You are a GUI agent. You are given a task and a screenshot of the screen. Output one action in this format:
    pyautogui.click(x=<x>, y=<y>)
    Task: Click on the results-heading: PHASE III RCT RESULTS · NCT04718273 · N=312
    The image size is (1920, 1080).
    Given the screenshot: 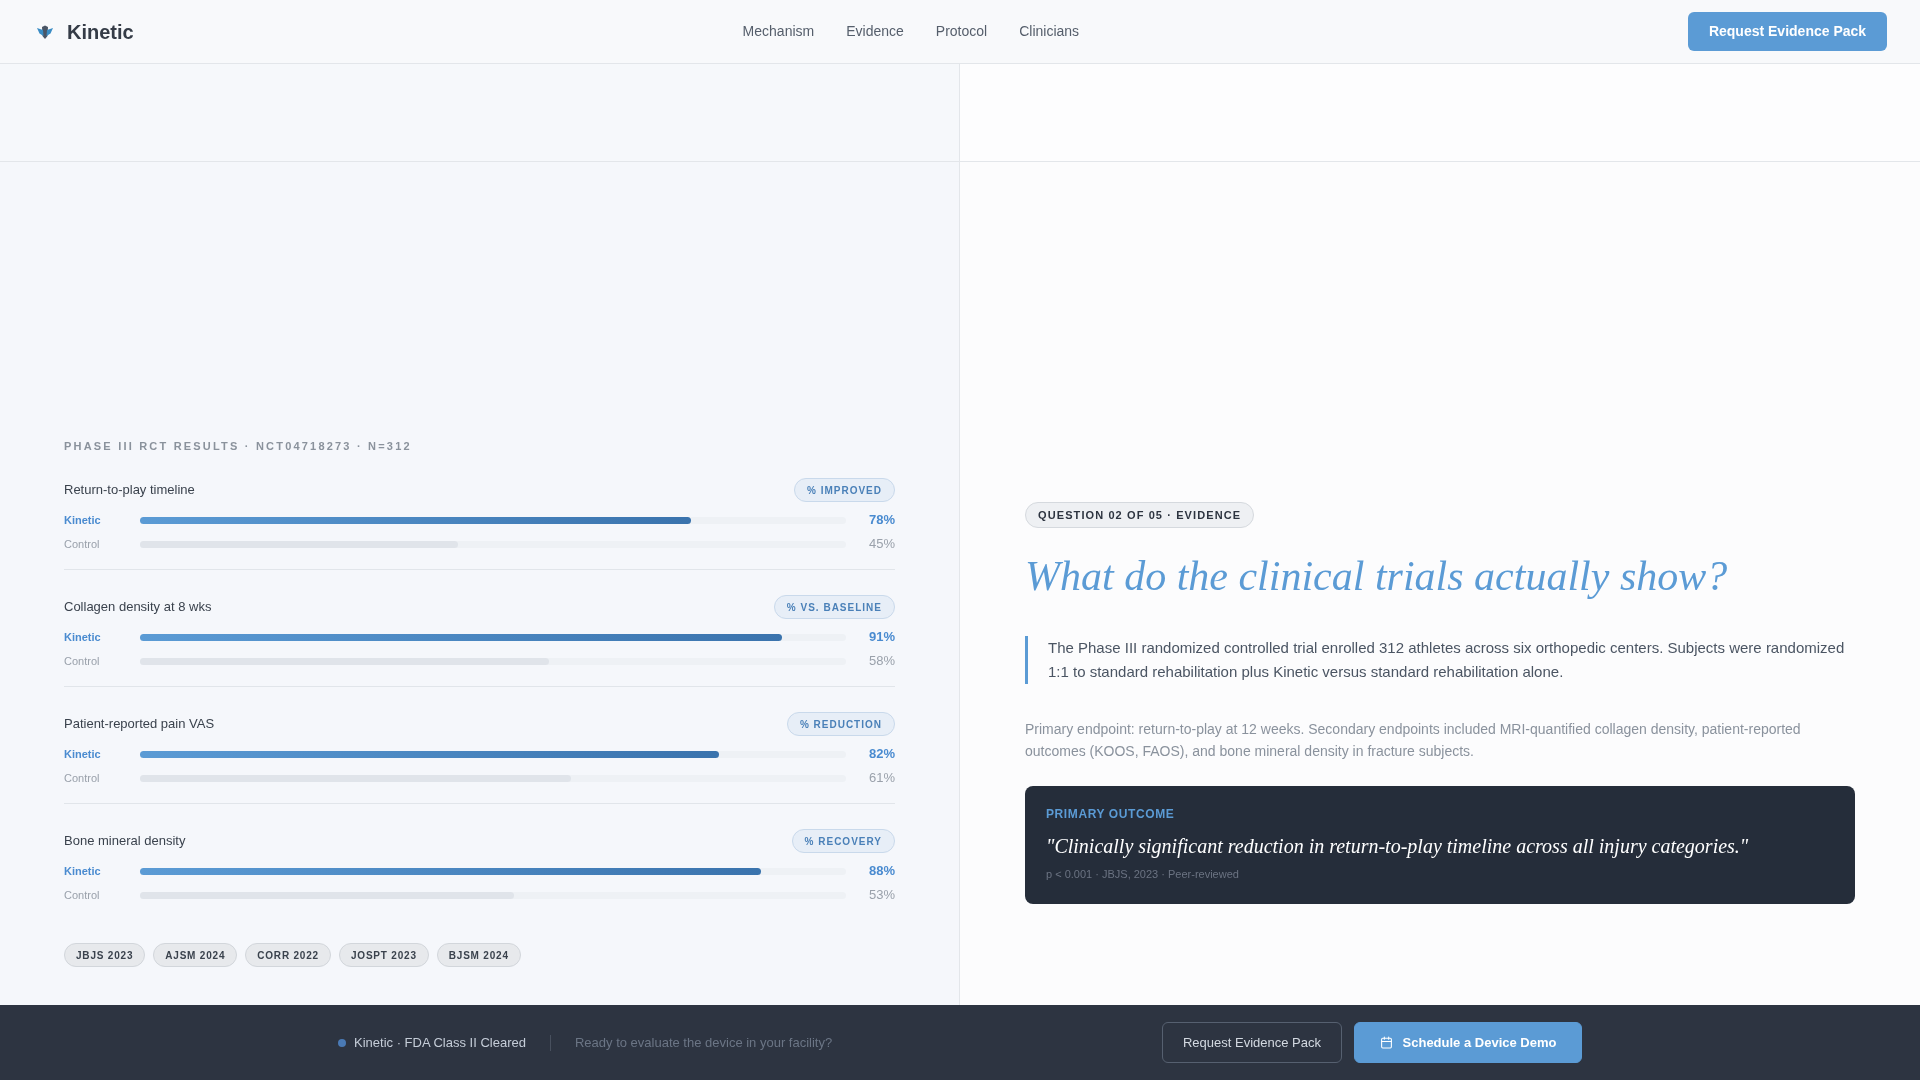 What is the action you would take?
    pyautogui.click(x=238, y=446)
    